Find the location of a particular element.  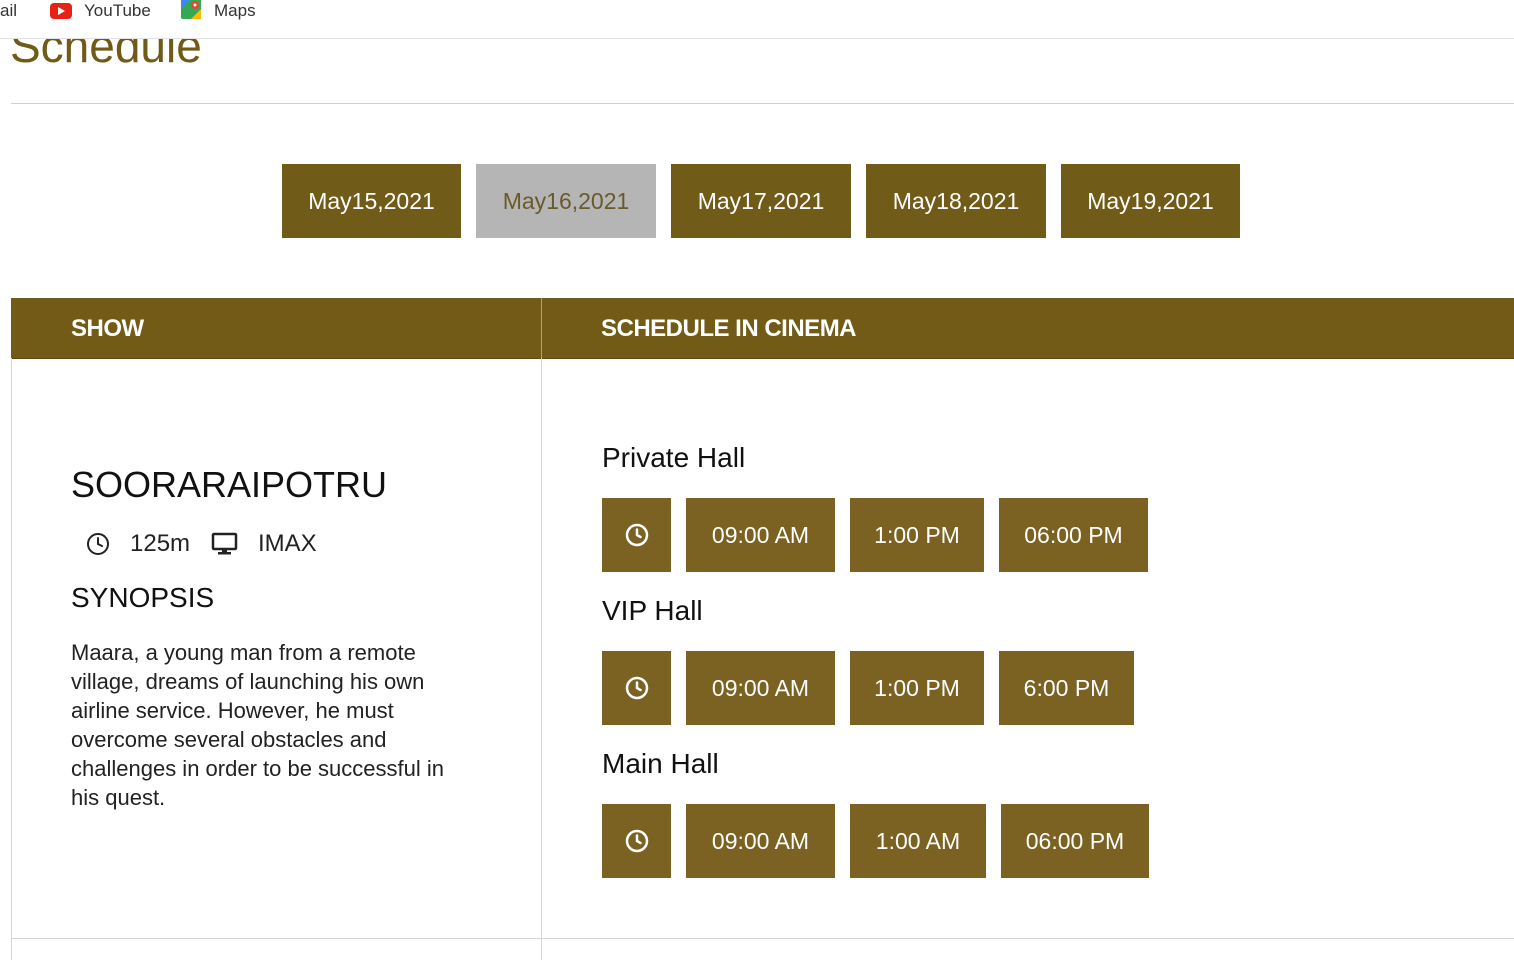

hall-name: Main Hall is located at coordinates (660, 763).